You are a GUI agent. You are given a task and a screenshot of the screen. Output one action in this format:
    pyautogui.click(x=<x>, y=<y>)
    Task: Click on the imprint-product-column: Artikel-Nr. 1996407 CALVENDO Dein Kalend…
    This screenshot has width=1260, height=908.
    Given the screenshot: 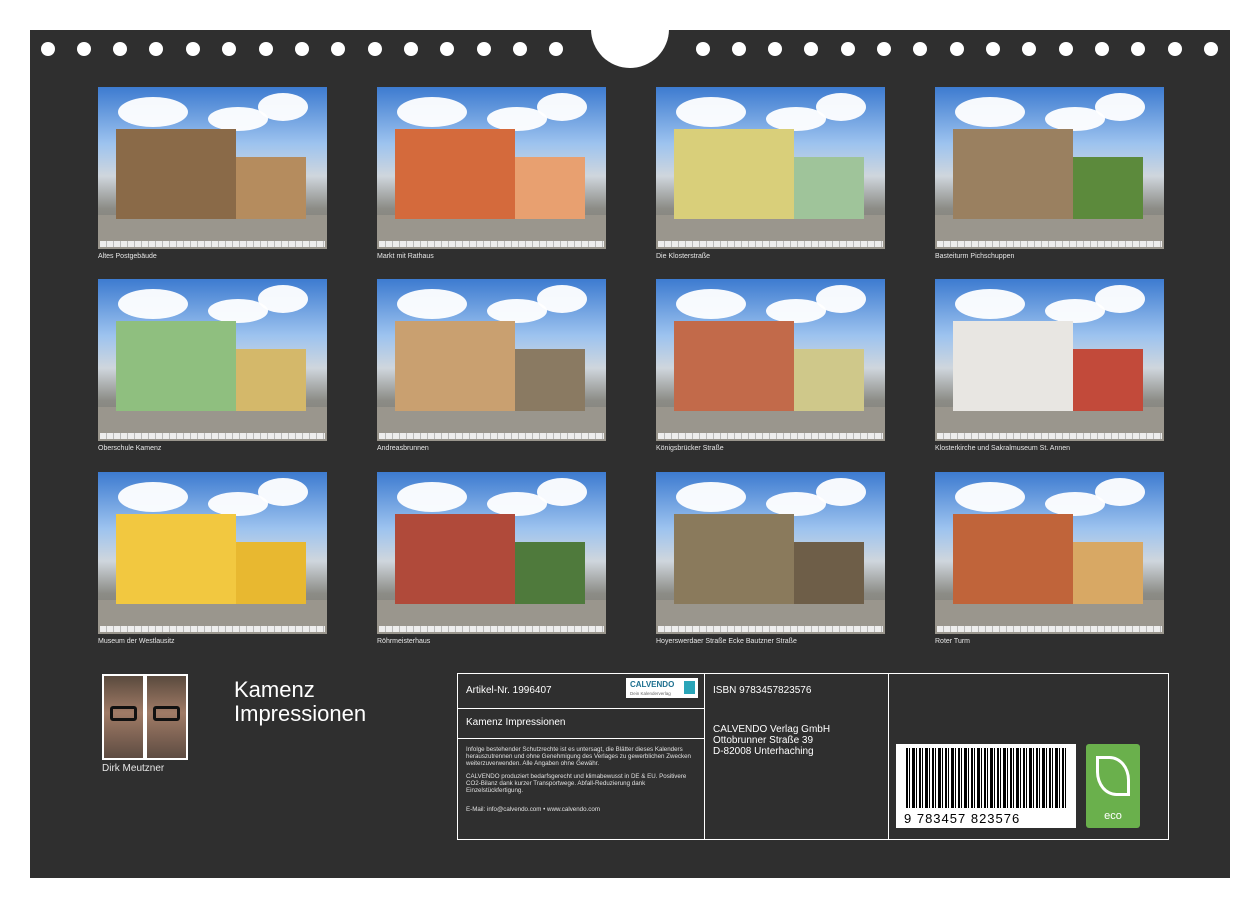 What is the action you would take?
    pyautogui.click(x=581, y=756)
    